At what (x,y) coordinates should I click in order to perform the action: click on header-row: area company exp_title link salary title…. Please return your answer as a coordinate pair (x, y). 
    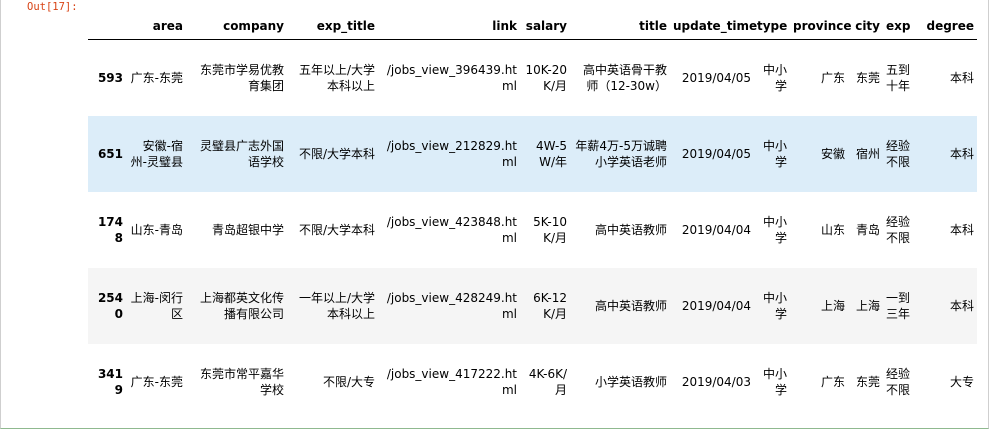
    Looking at the image, I should click on (532, 26).